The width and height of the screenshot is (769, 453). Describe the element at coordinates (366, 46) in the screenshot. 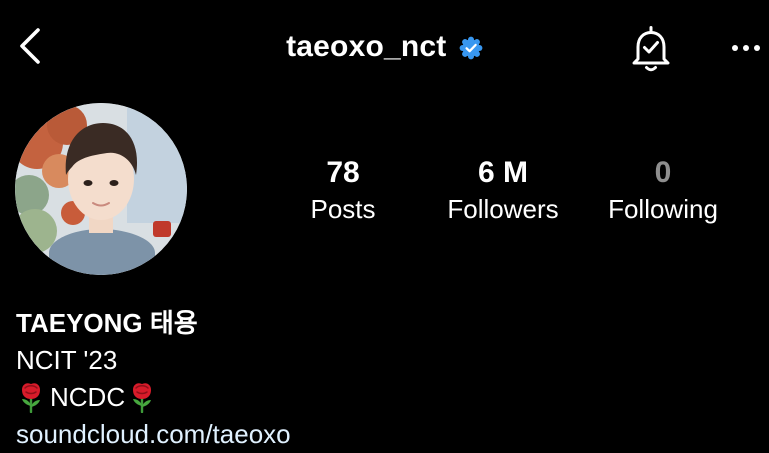

I see `profile-username: taeoxo_nct` at that location.